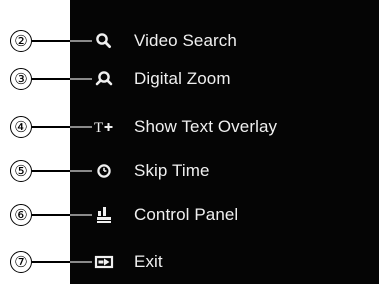 Image resolution: width=379 pixels, height=284 pixels. What do you see at coordinates (21, 127) in the screenshot?
I see `callout-number: ④` at bounding box center [21, 127].